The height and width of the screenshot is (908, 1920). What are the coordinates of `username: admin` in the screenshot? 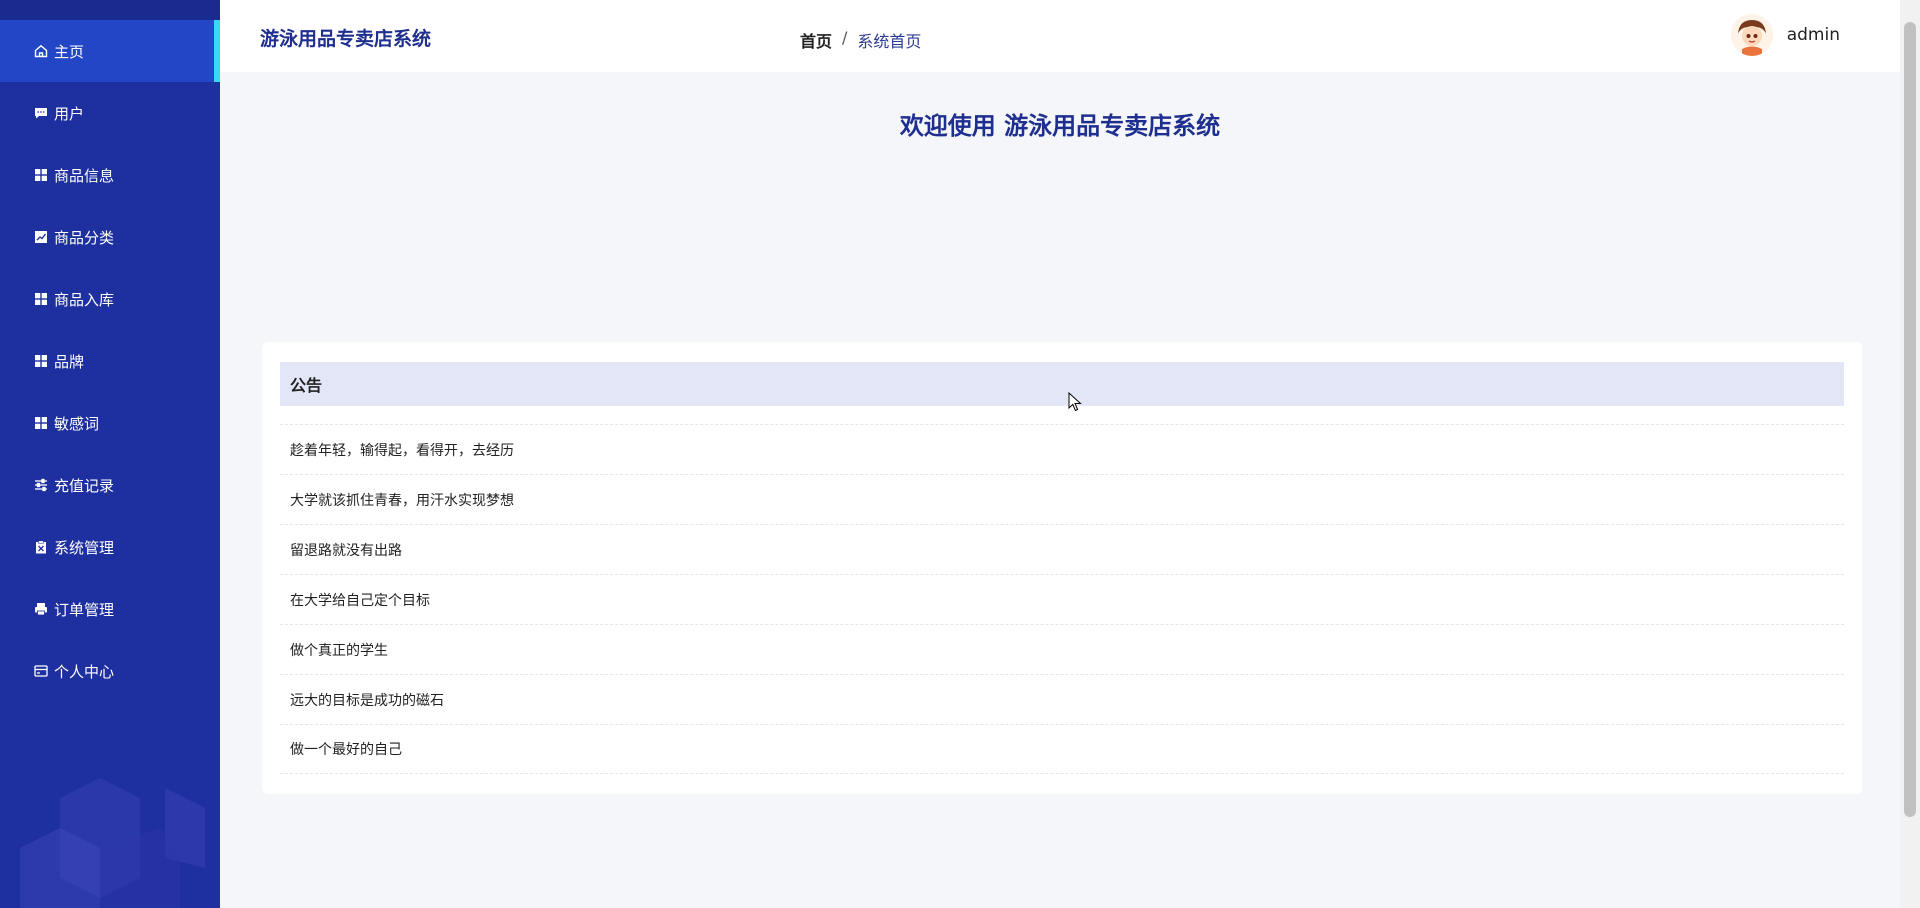 It's located at (1813, 35).